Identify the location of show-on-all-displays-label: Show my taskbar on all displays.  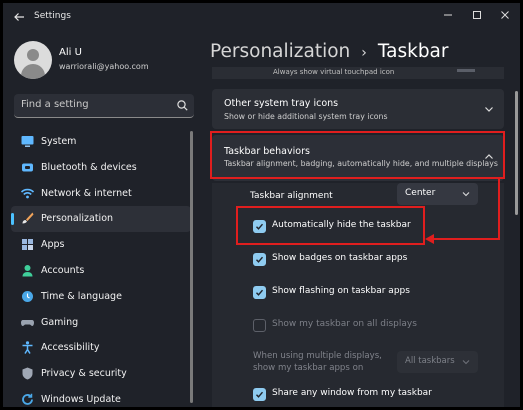
(344, 324).